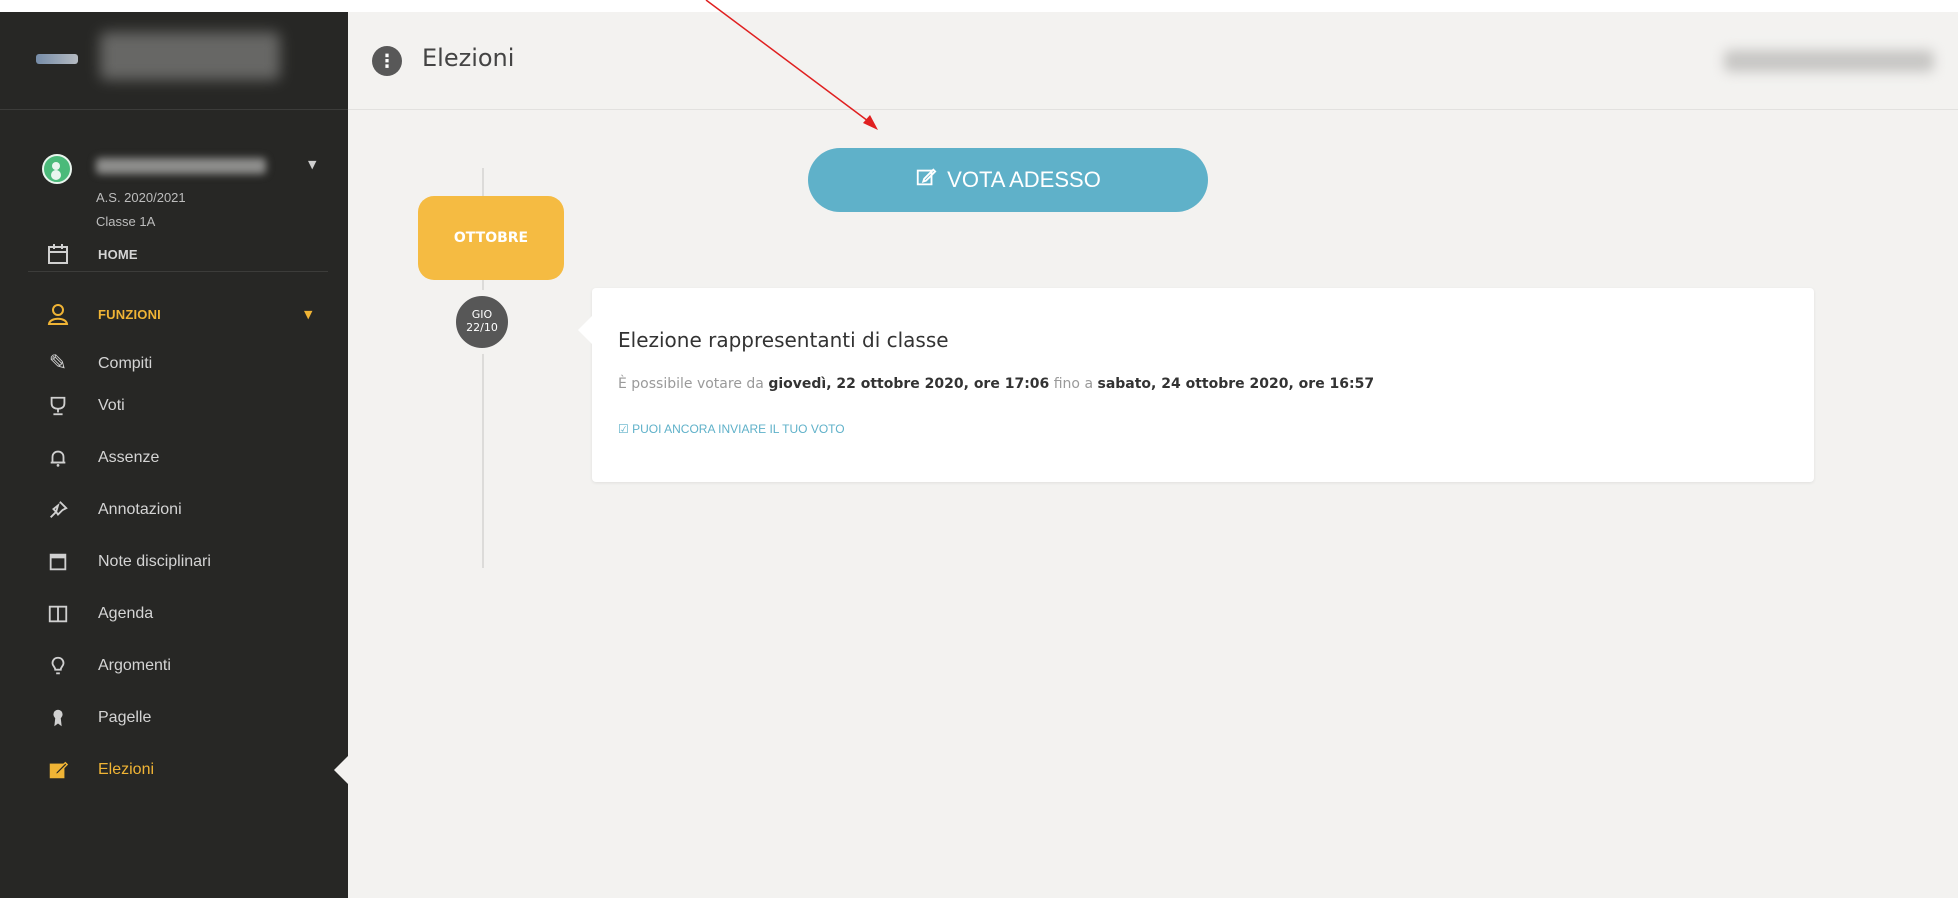  I want to click on avatar, so click(57, 169).